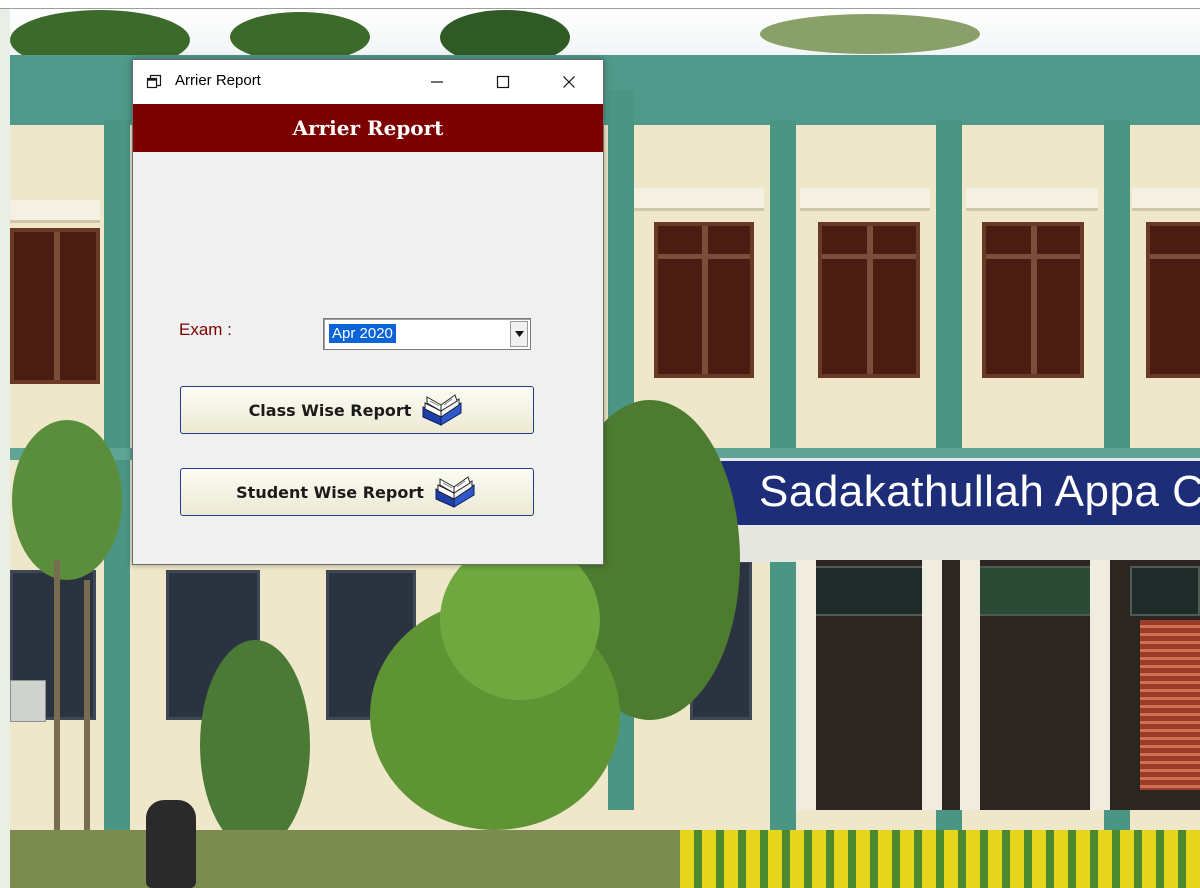 This screenshot has height=888, width=1200. Describe the element at coordinates (368, 128) in the screenshot. I see `report-header: Arrier Report` at that location.